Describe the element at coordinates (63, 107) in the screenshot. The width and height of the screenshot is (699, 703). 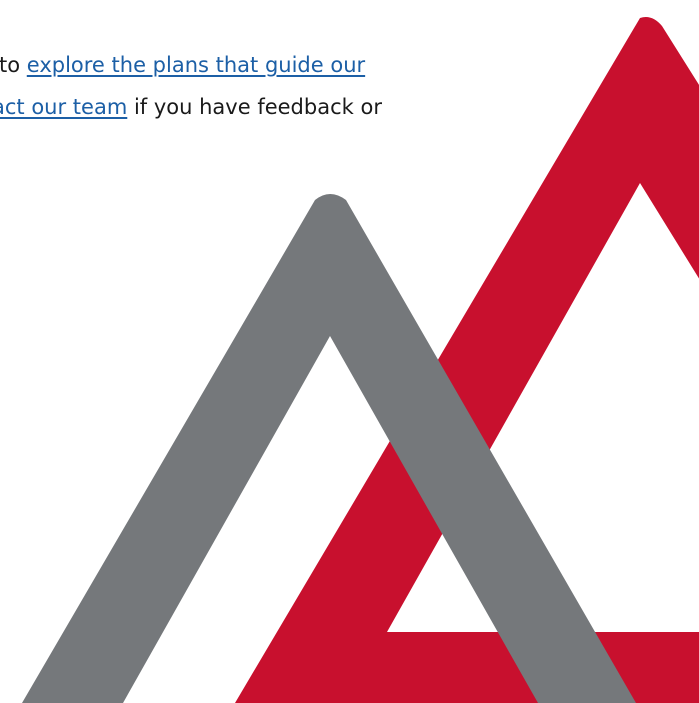
I see `contact-team-link: act our team` at that location.